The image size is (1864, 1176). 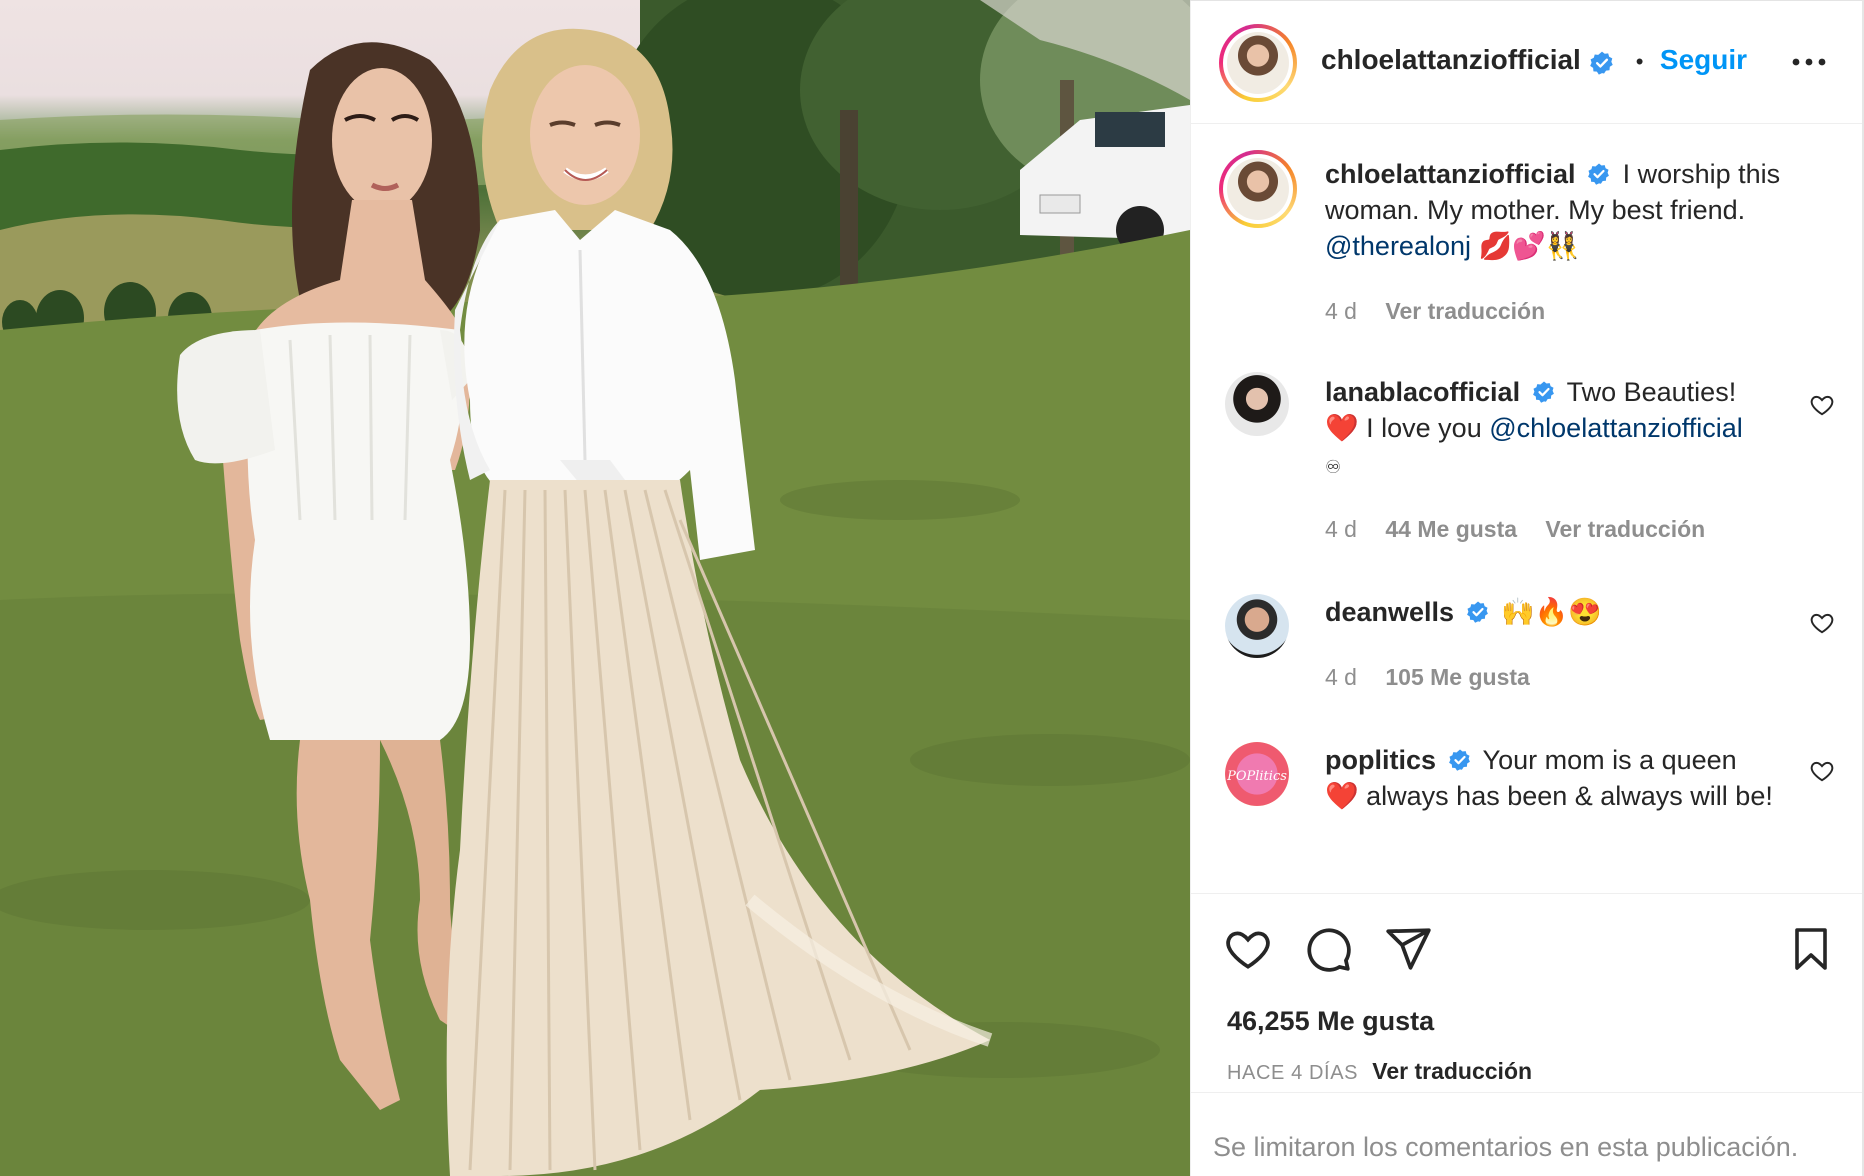 What do you see at coordinates (1609, 760) in the screenshot?
I see `comment-body-start: Your mom is a queen` at bounding box center [1609, 760].